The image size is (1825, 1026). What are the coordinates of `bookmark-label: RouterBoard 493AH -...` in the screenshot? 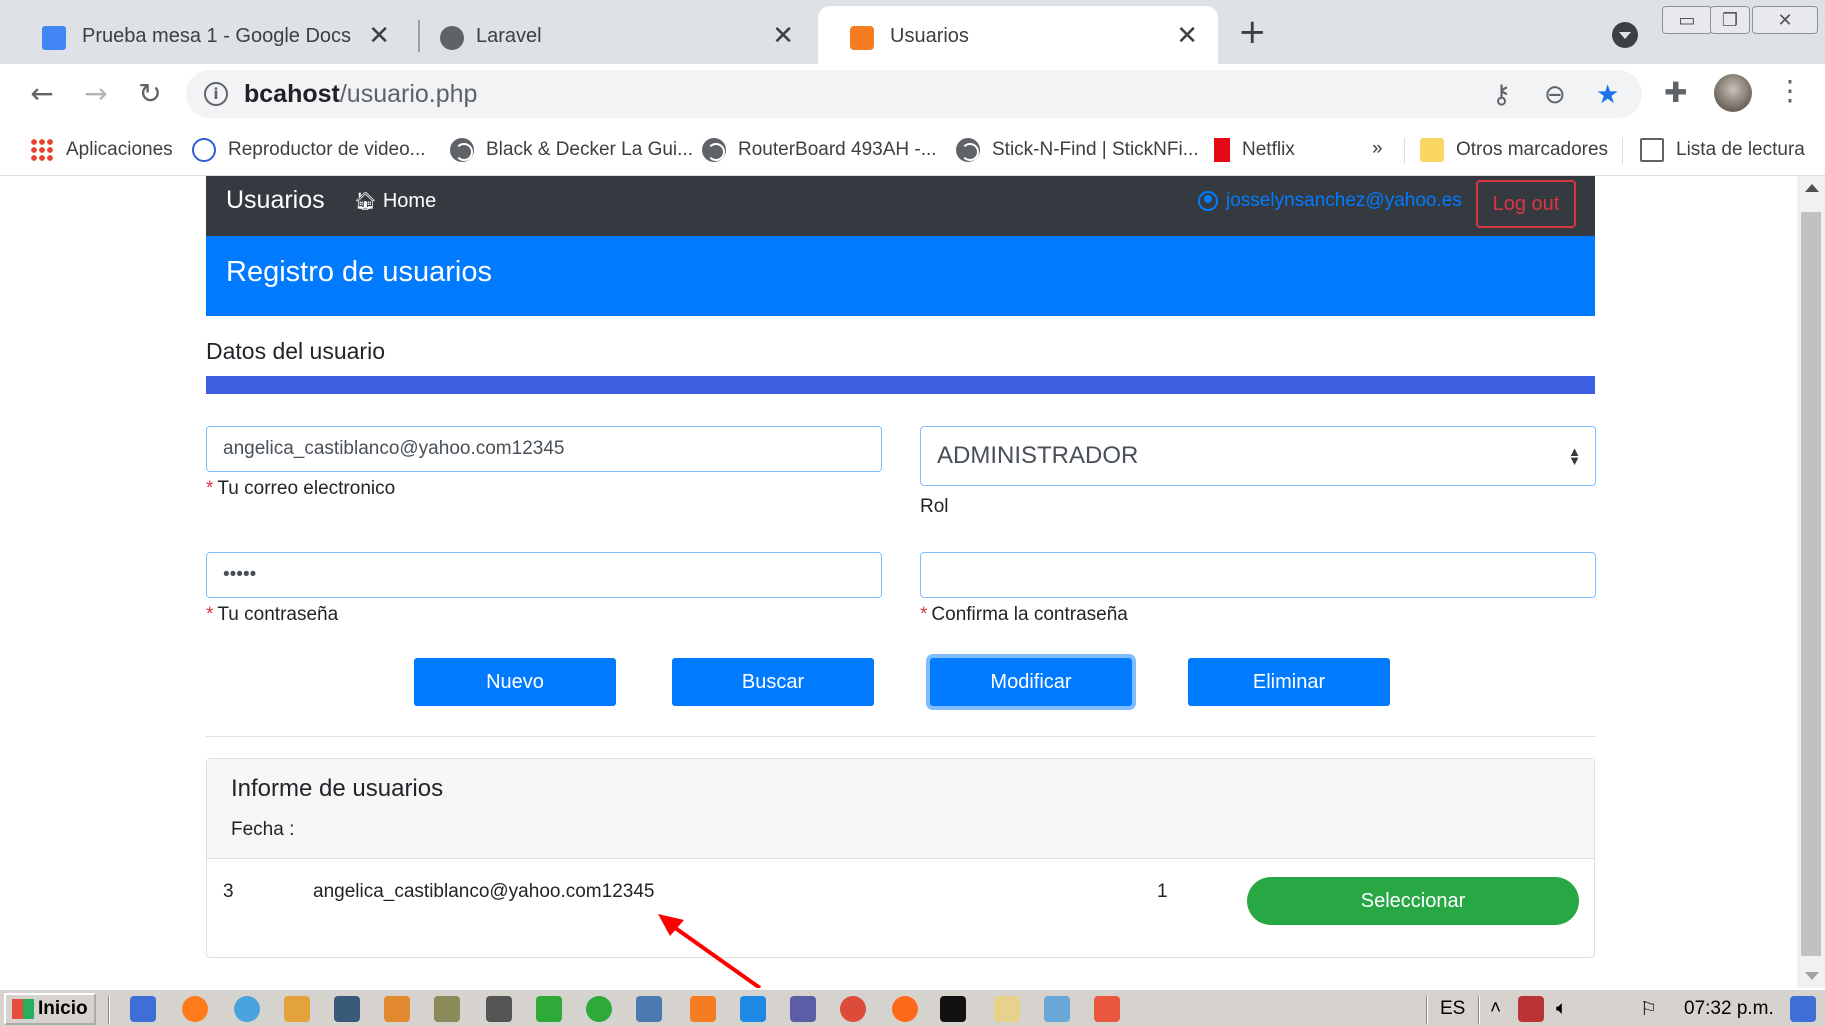 It's located at (837, 149).